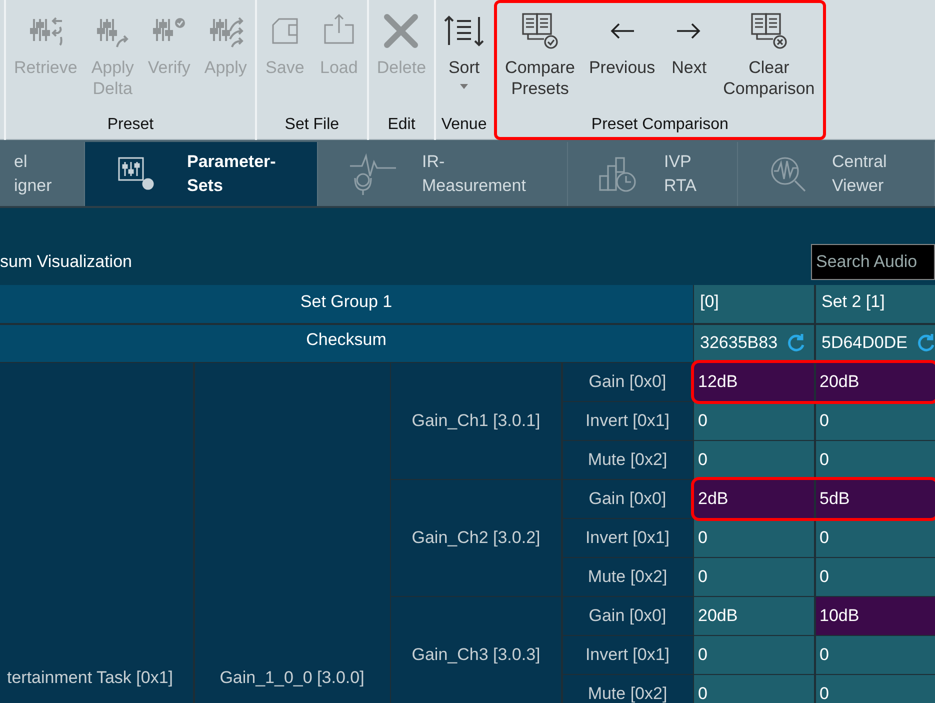  What do you see at coordinates (768, 31) in the screenshot?
I see `compare-clear-icon` at bounding box center [768, 31].